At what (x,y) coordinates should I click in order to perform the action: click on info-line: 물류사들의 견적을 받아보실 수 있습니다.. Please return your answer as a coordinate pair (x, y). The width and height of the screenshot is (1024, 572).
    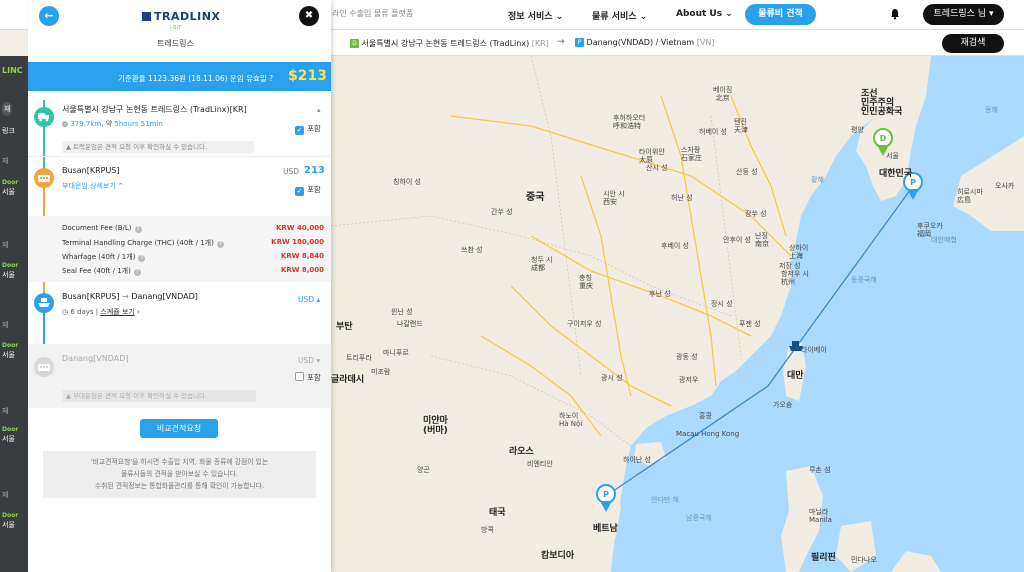
    Looking at the image, I should click on (179, 474).